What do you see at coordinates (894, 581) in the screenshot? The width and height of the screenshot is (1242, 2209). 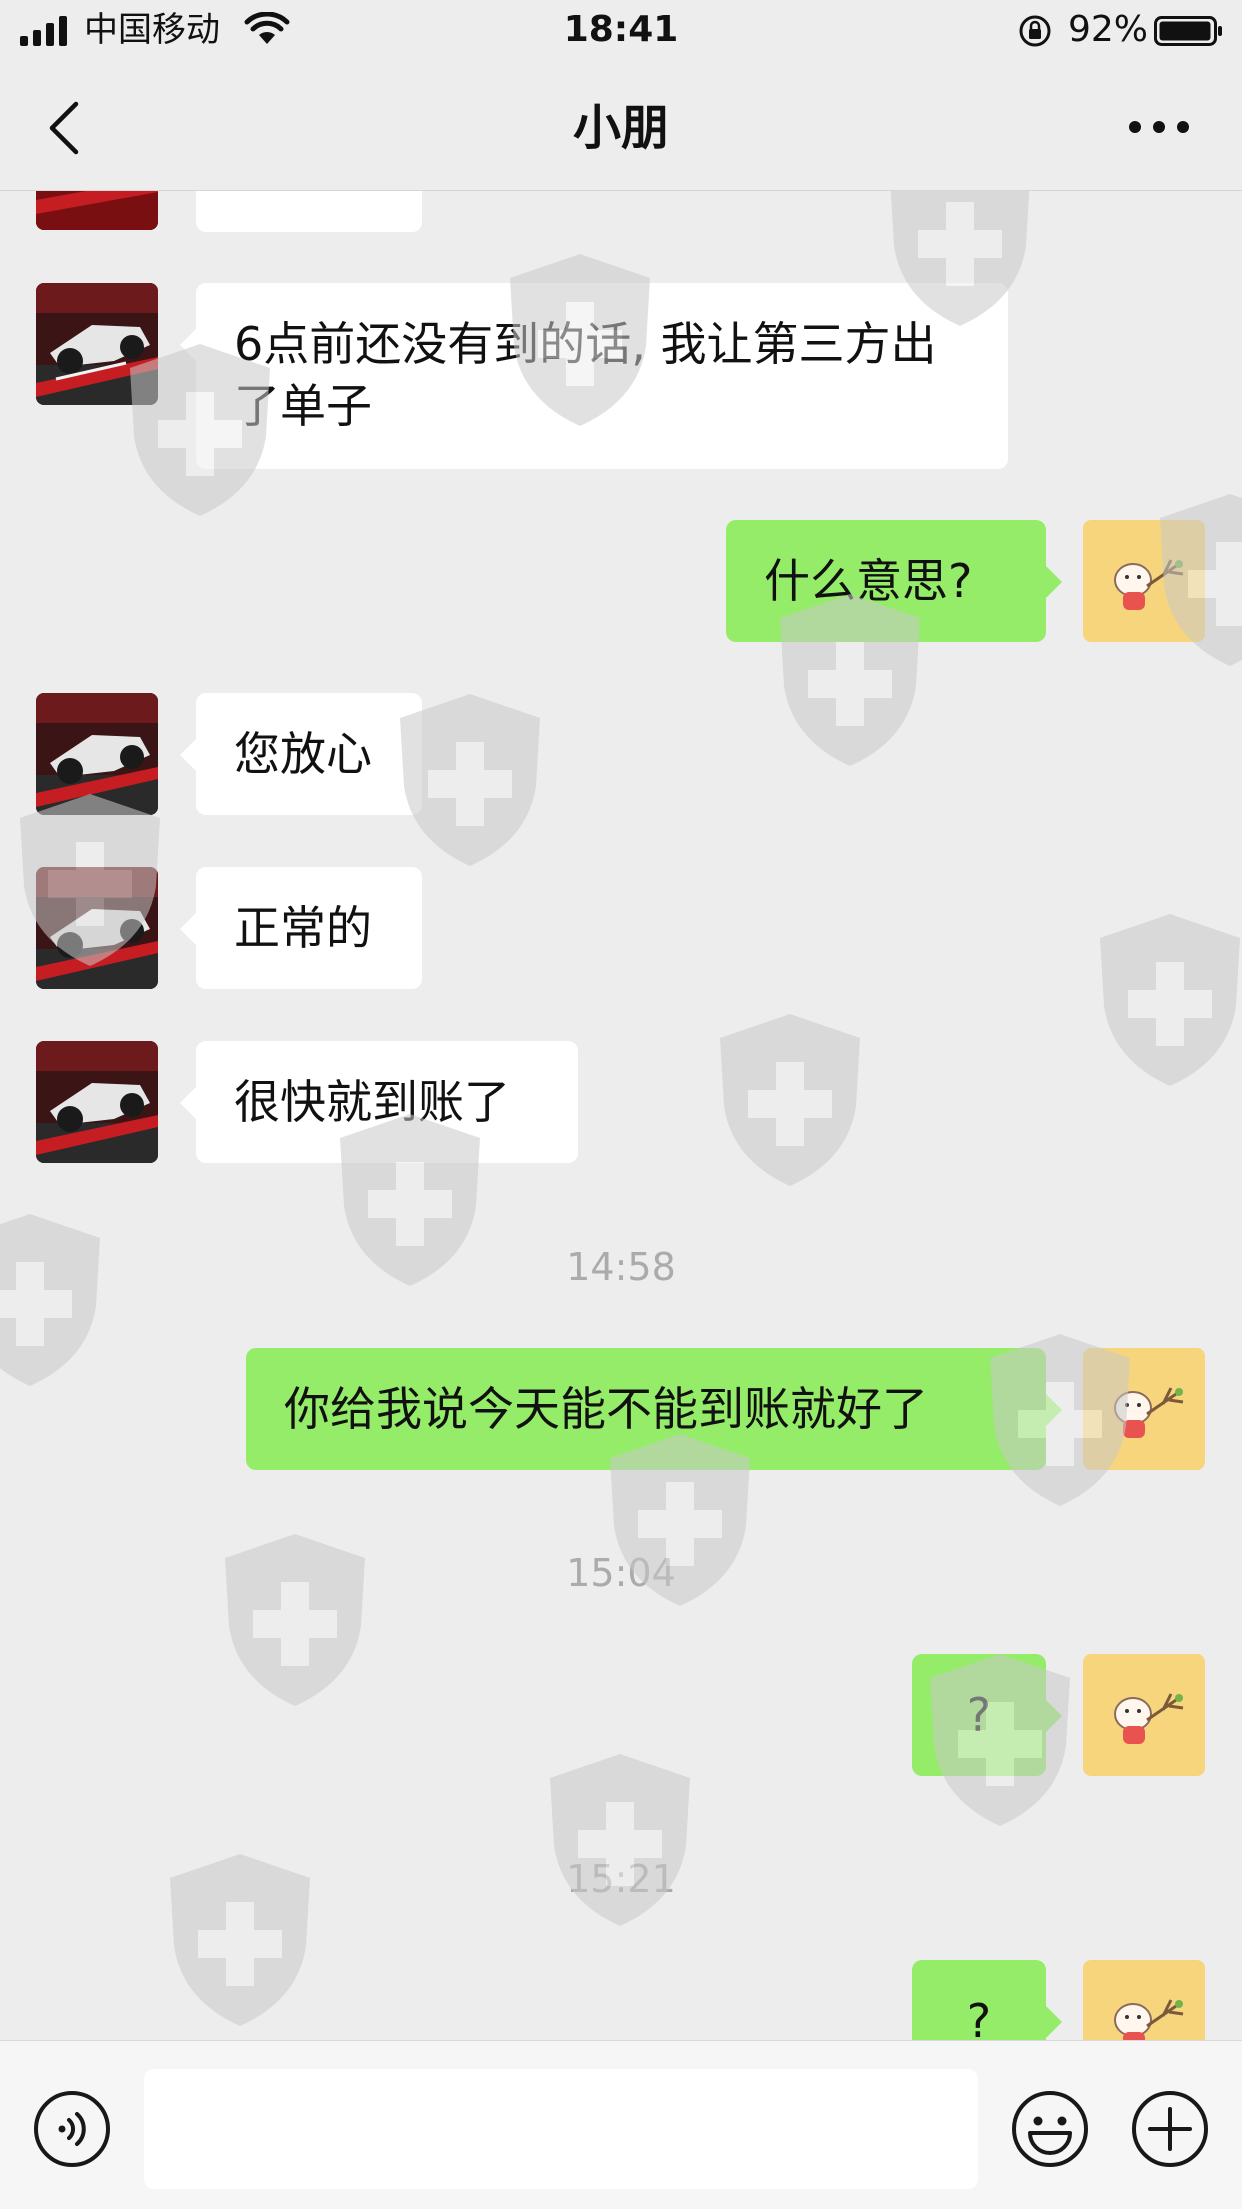 I see `message-bubble-outgoing: 什么意思?` at bounding box center [894, 581].